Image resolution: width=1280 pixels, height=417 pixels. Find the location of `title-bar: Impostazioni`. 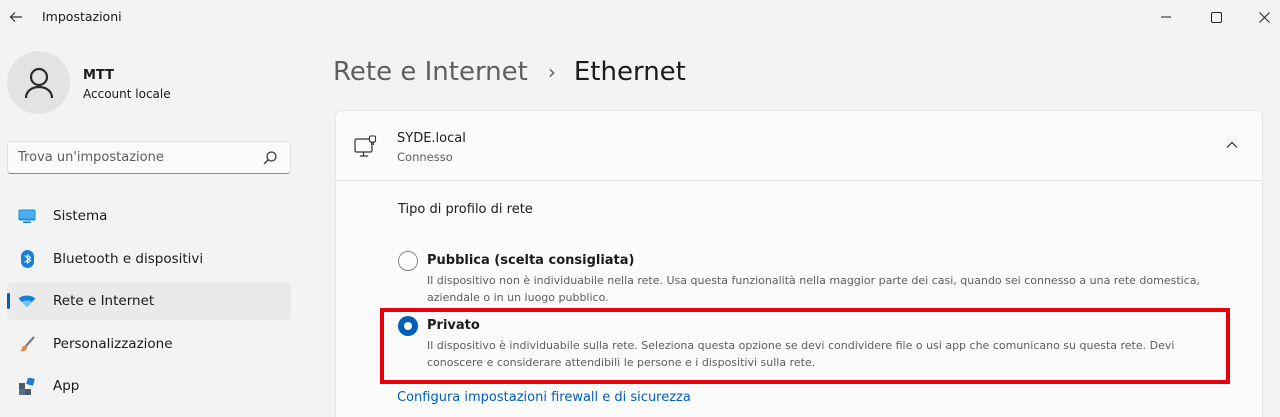

title-bar: Impostazioni is located at coordinates (640, 17).